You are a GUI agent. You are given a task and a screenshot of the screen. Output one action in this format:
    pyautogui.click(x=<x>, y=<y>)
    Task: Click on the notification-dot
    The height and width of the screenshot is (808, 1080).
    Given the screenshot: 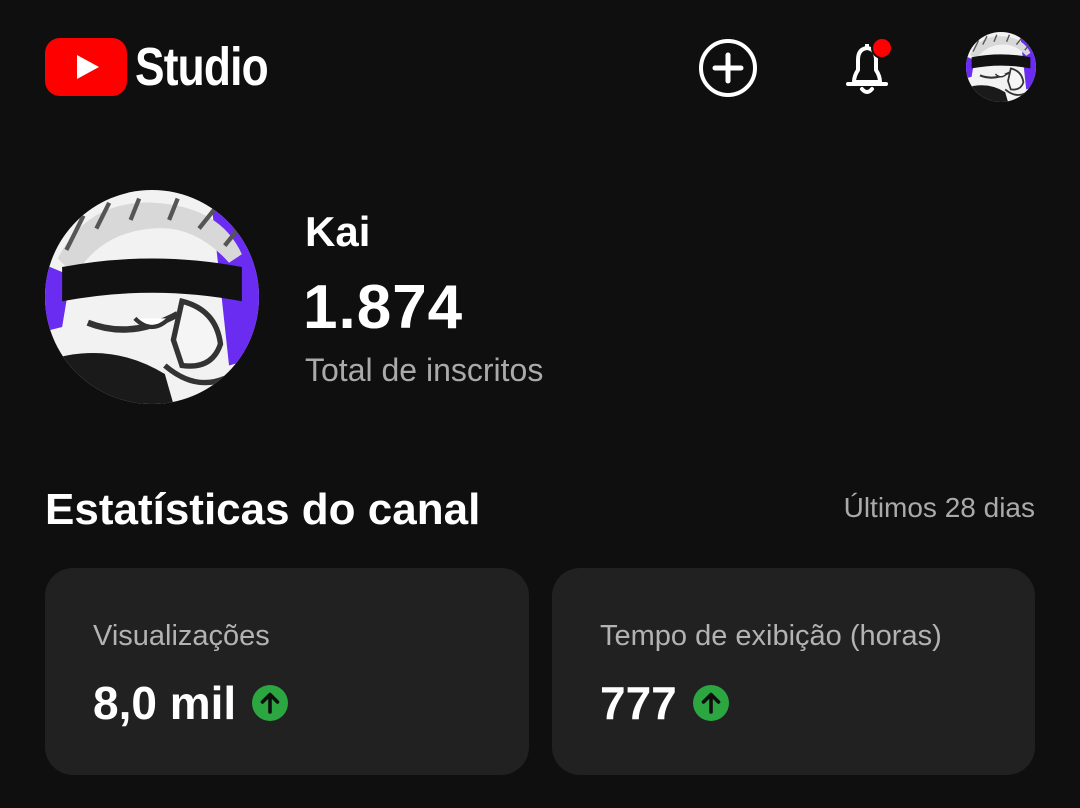 What is the action you would take?
    pyautogui.click(x=882, y=48)
    